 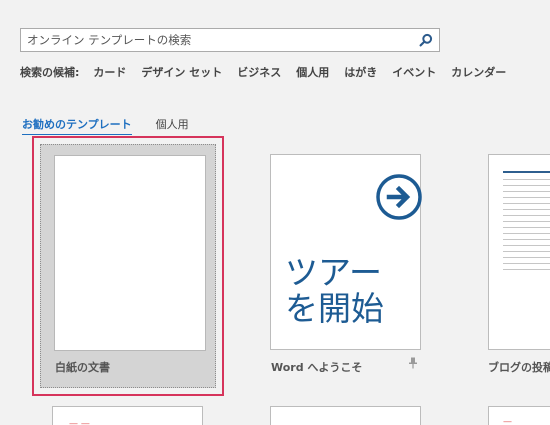 I want to click on template-card-blog-post, so click(x=519, y=252).